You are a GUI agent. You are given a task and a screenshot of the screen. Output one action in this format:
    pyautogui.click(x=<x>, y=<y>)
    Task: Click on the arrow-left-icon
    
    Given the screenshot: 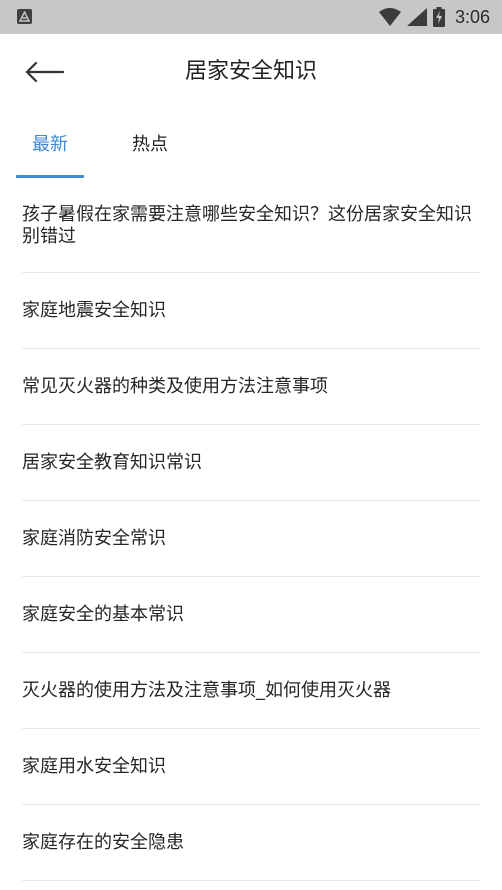 What is the action you would take?
    pyautogui.click(x=44, y=72)
    